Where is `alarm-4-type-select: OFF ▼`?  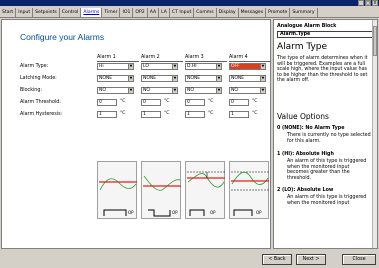 alarm-4-type-select: OFF ▼ is located at coordinates (247, 66).